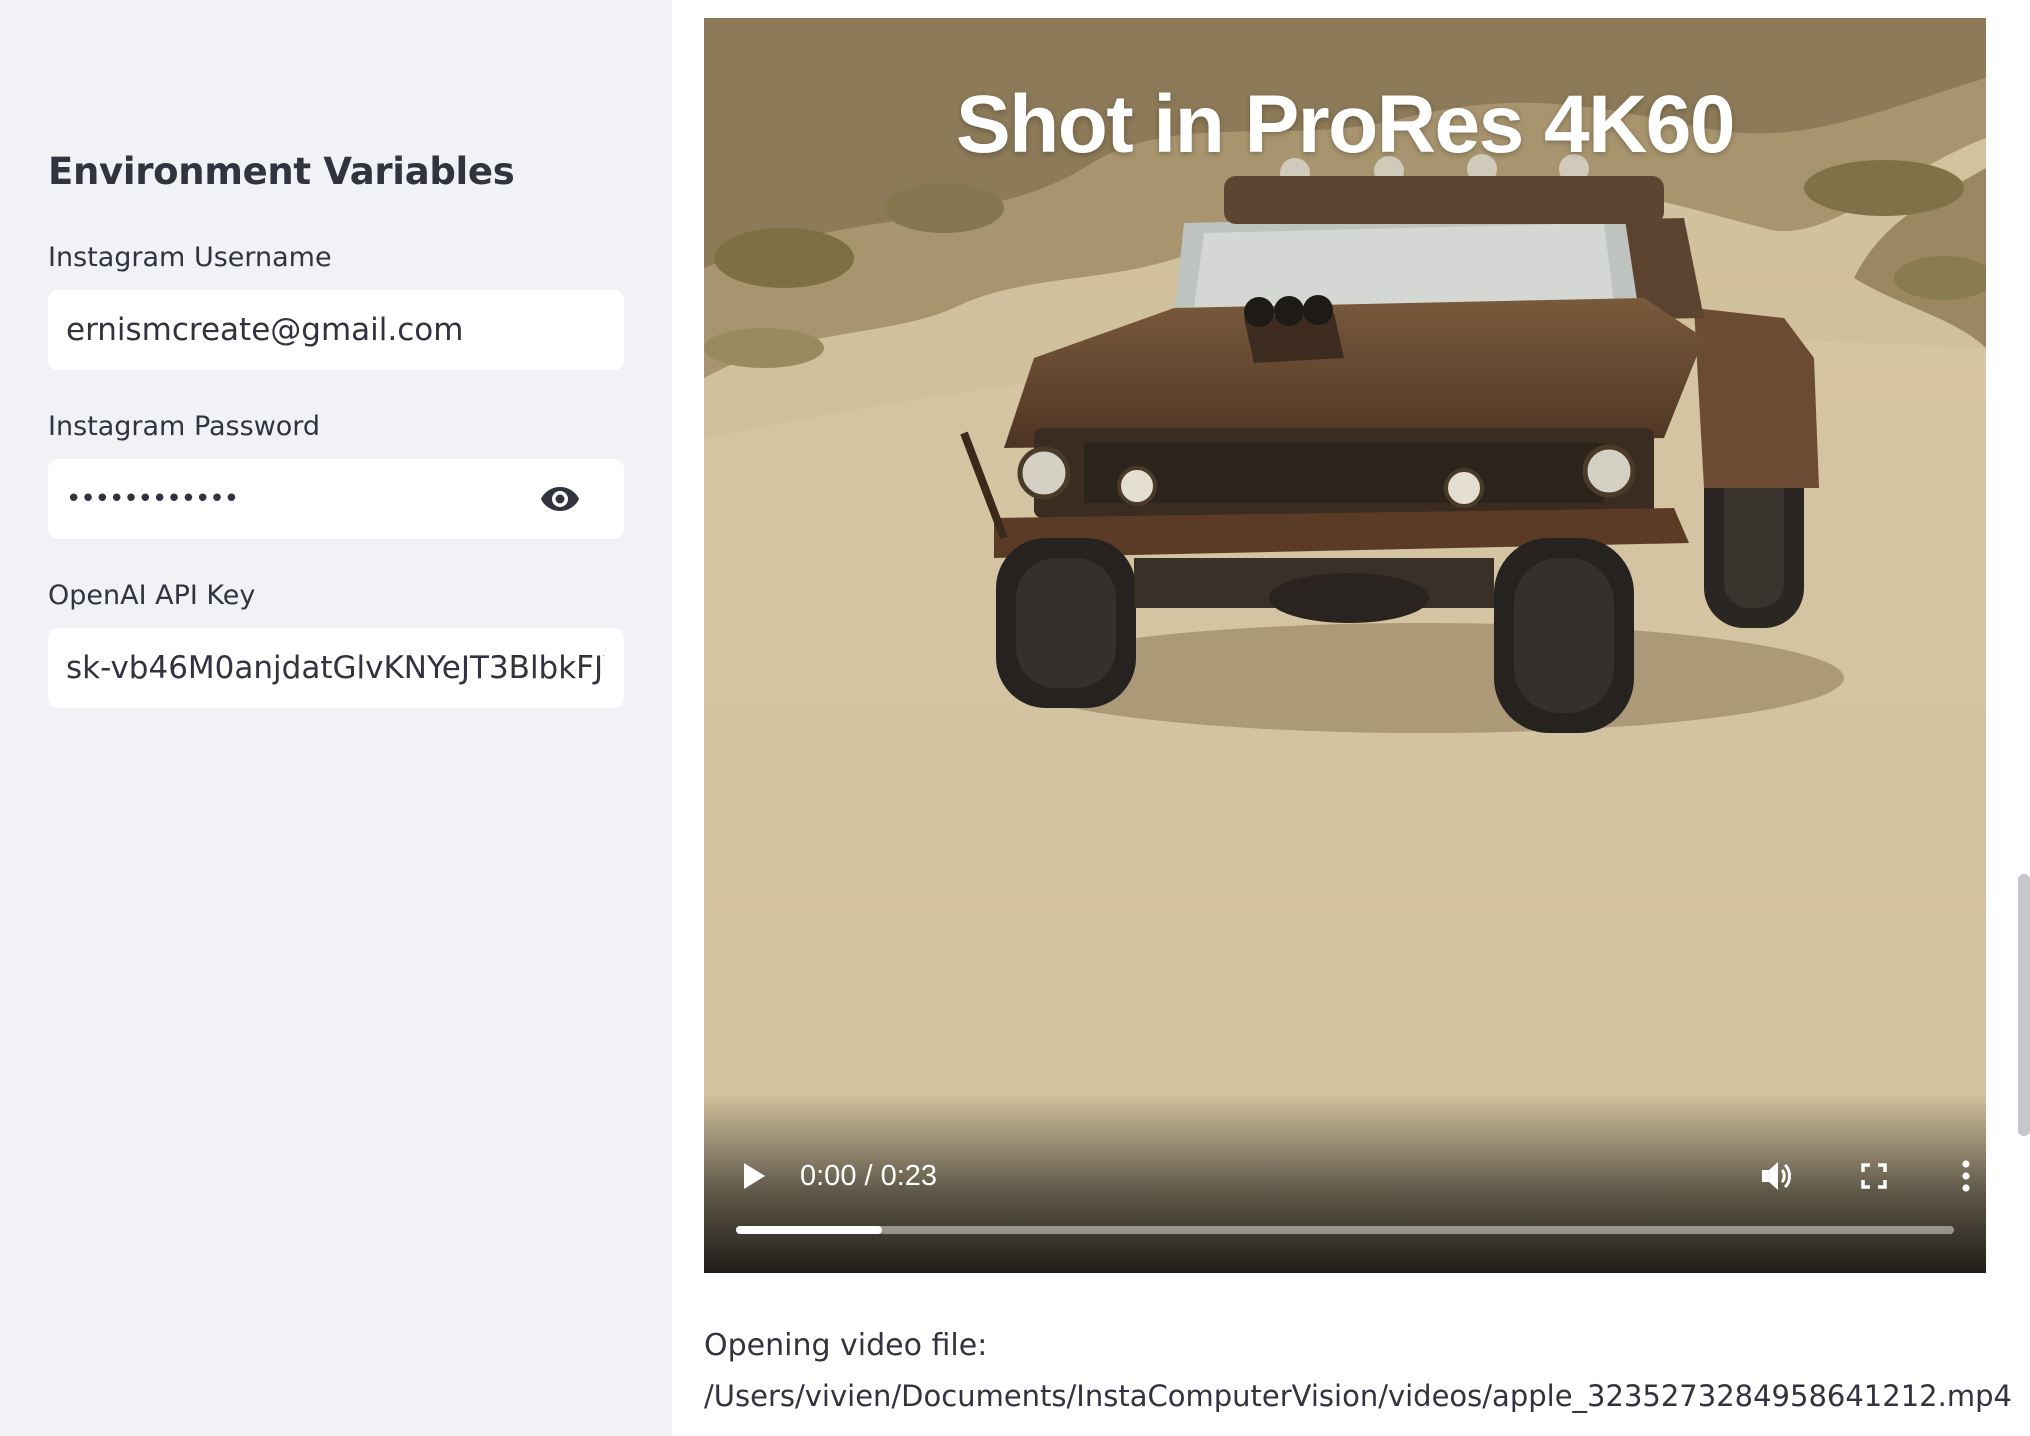 The image size is (2030, 1436). Describe the element at coordinates (809, 1230) in the screenshot. I see `video-progress-fill` at that location.